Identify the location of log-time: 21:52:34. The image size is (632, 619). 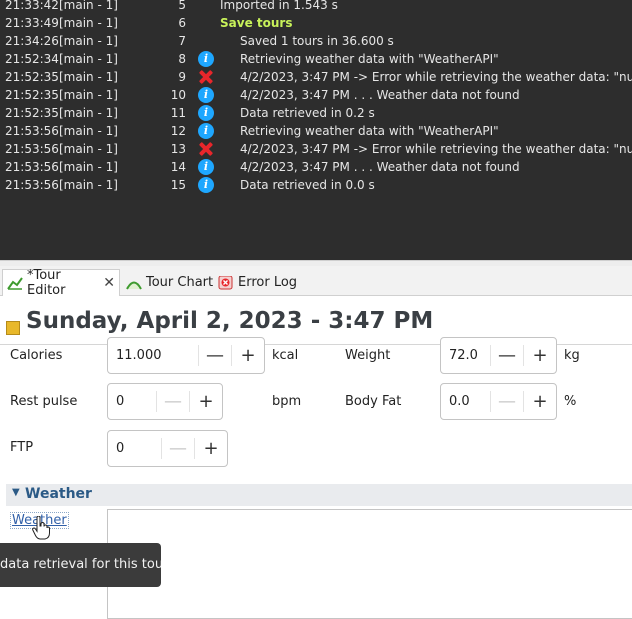
(32, 59).